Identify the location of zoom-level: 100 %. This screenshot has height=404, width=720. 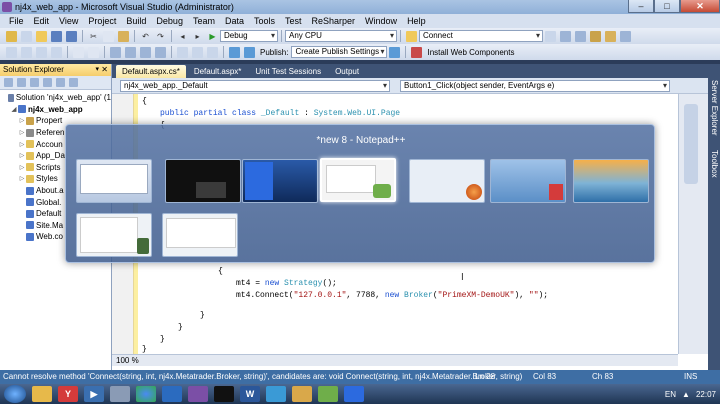
(132, 360).